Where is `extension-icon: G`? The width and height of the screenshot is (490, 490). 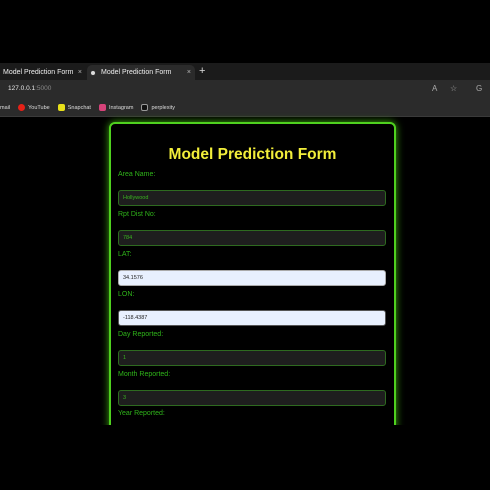 extension-icon: G is located at coordinates (479, 88).